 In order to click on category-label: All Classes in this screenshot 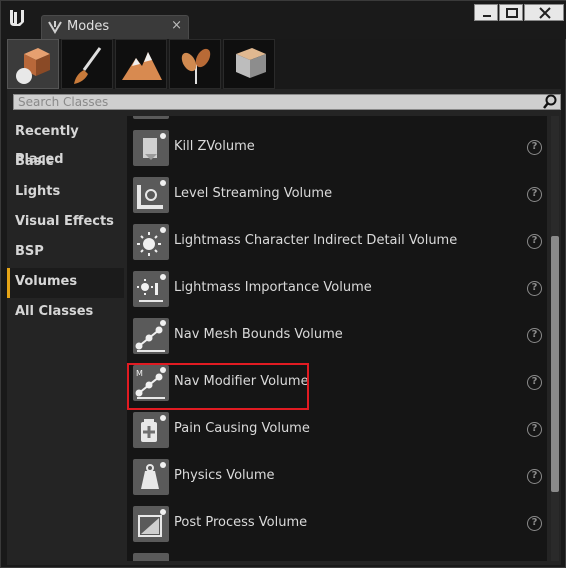, I will do `click(54, 311)`.